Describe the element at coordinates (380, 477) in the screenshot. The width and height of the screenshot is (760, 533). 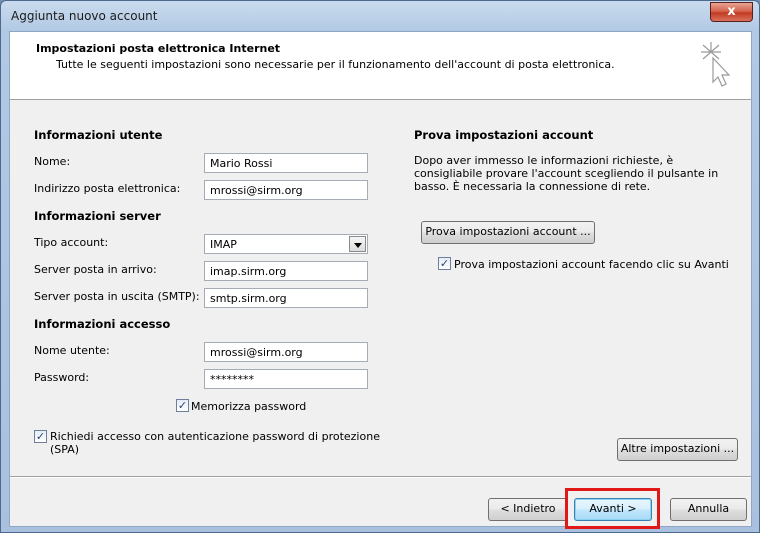
I see `footer-divider` at that location.